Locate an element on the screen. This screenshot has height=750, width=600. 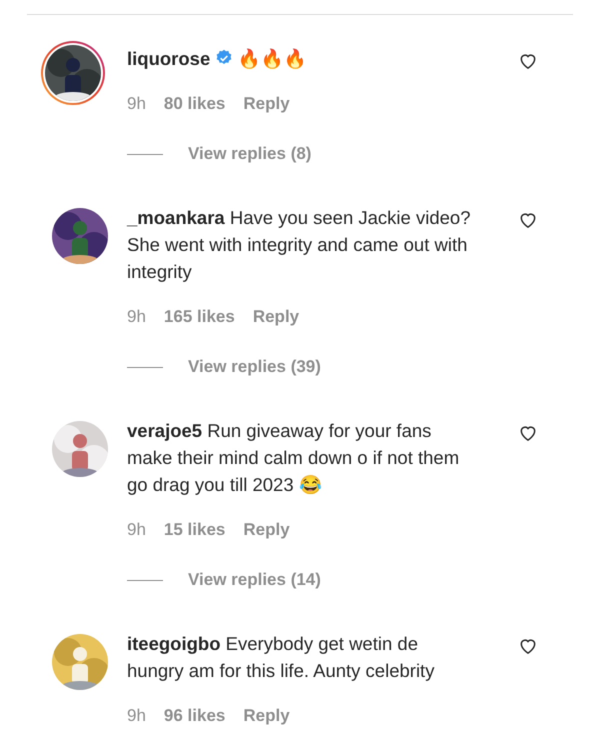
comment-text: _moankara Have you seen Jackie video? She went with integrity and came out with integrity is located at coordinates (299, 245).